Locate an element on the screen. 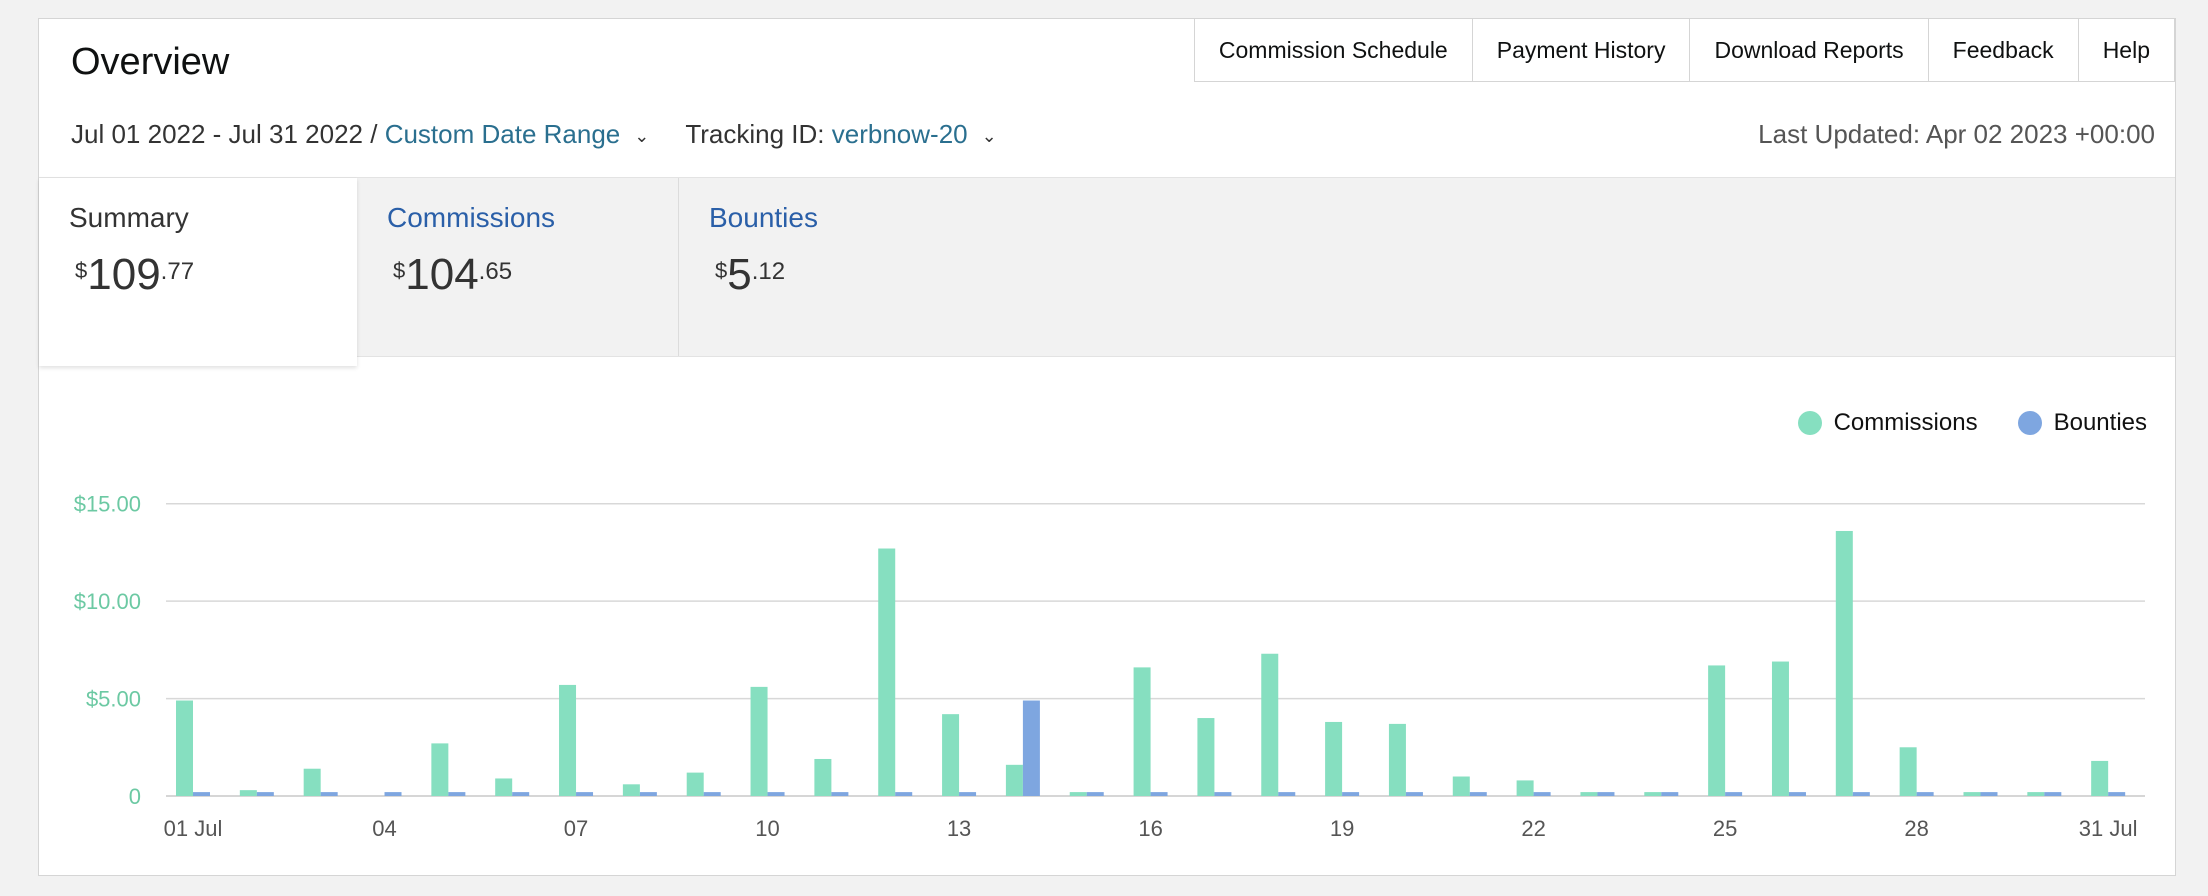 The width and height of the screenshot is (2208, 896). summary-dollars: 109 is located at coordinates (124, 274).